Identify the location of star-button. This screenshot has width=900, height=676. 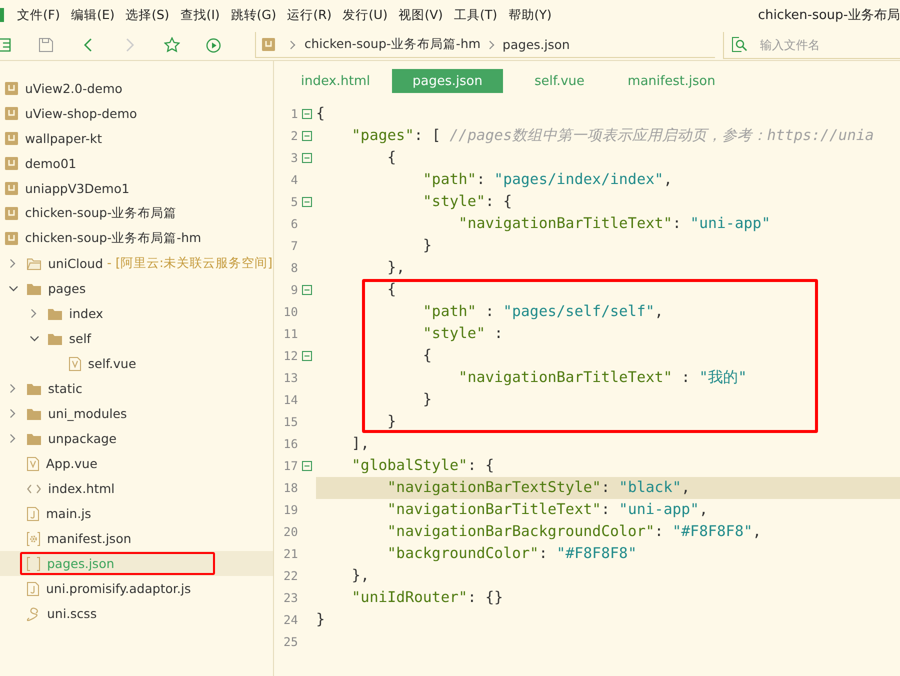
(172, 45).